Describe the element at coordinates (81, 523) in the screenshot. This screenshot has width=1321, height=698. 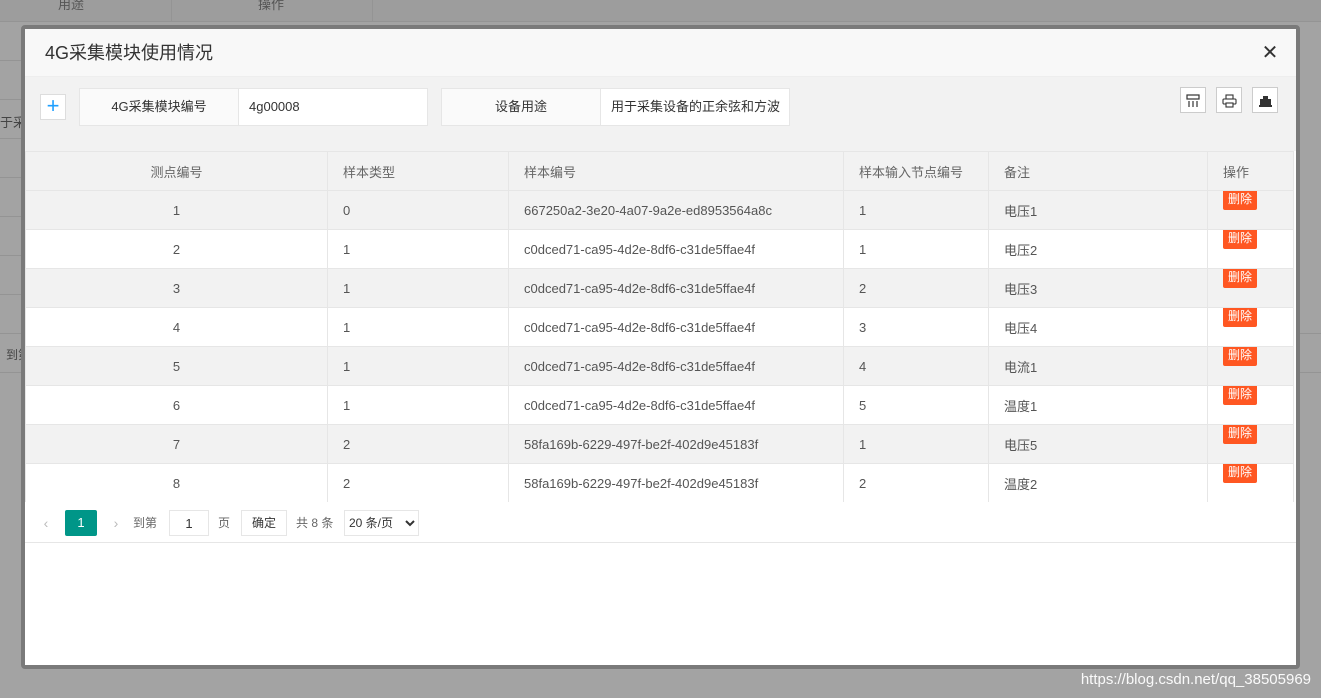
I see `page-button-current: 1` at that location.